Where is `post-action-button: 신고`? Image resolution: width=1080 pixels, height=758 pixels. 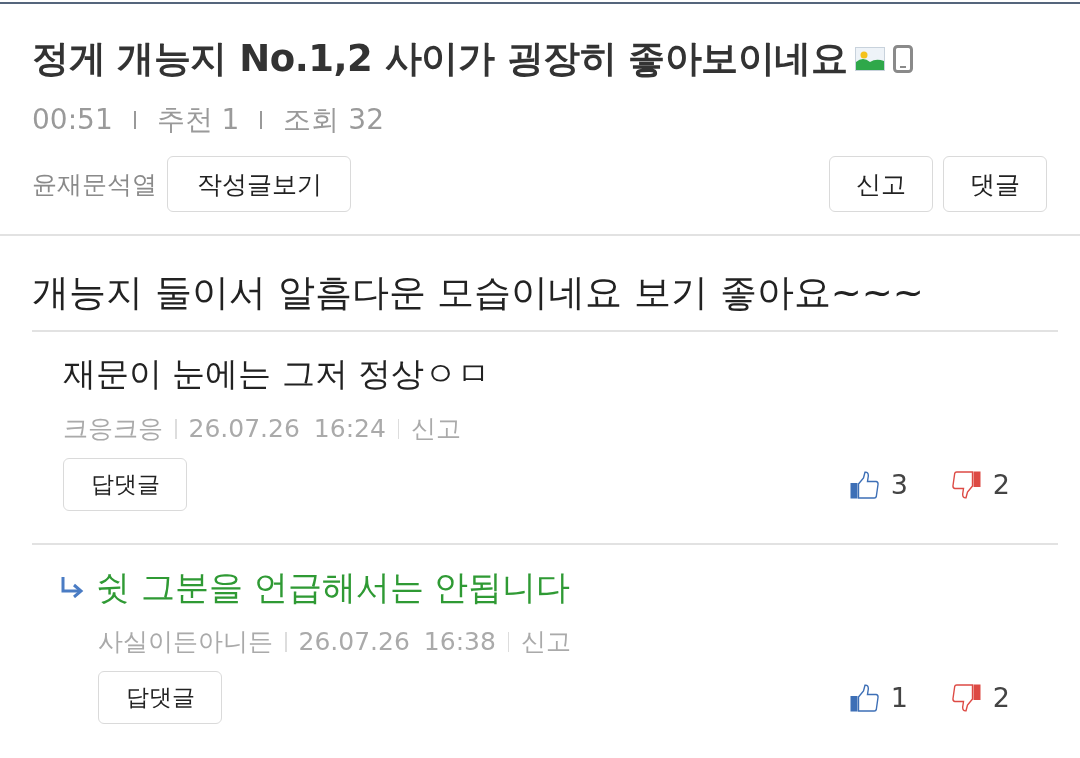
post-action-button: 신고 is located at coordinates (881, 184).